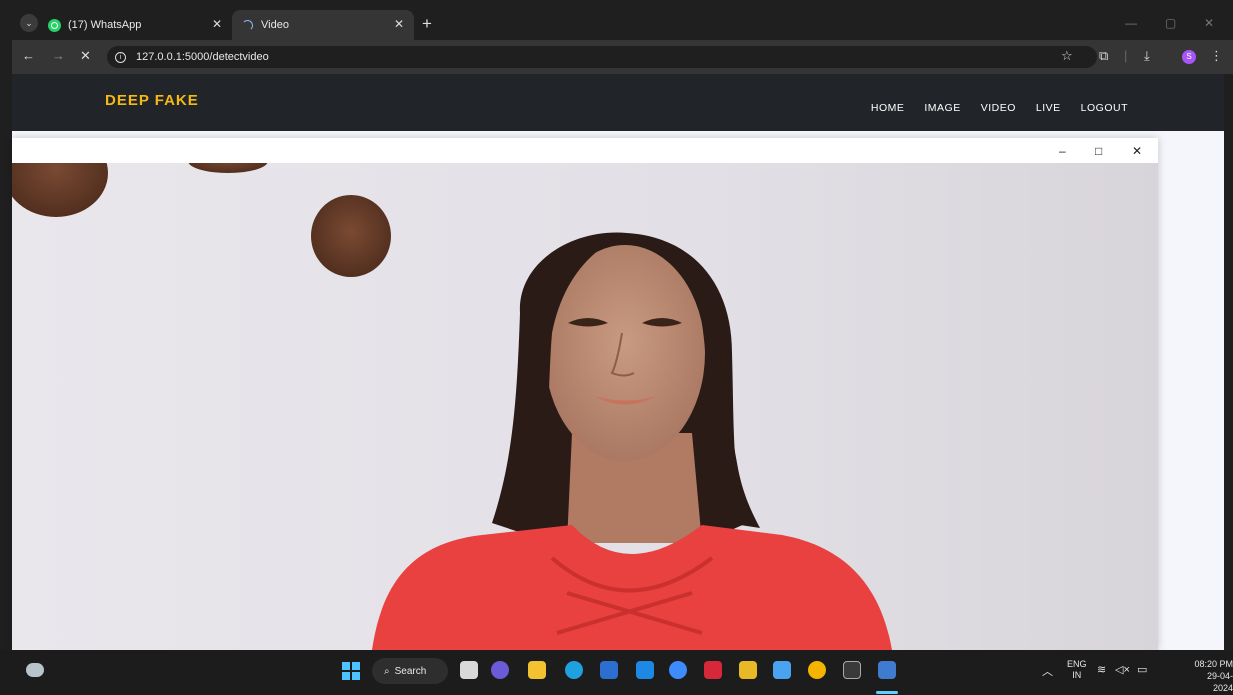 The width and height of the screenshot is (1233, 695). What do you see at coordinates (537, 670) in the screenshot?
I see `file-explorer-icon` at bounding box center [537, 670].